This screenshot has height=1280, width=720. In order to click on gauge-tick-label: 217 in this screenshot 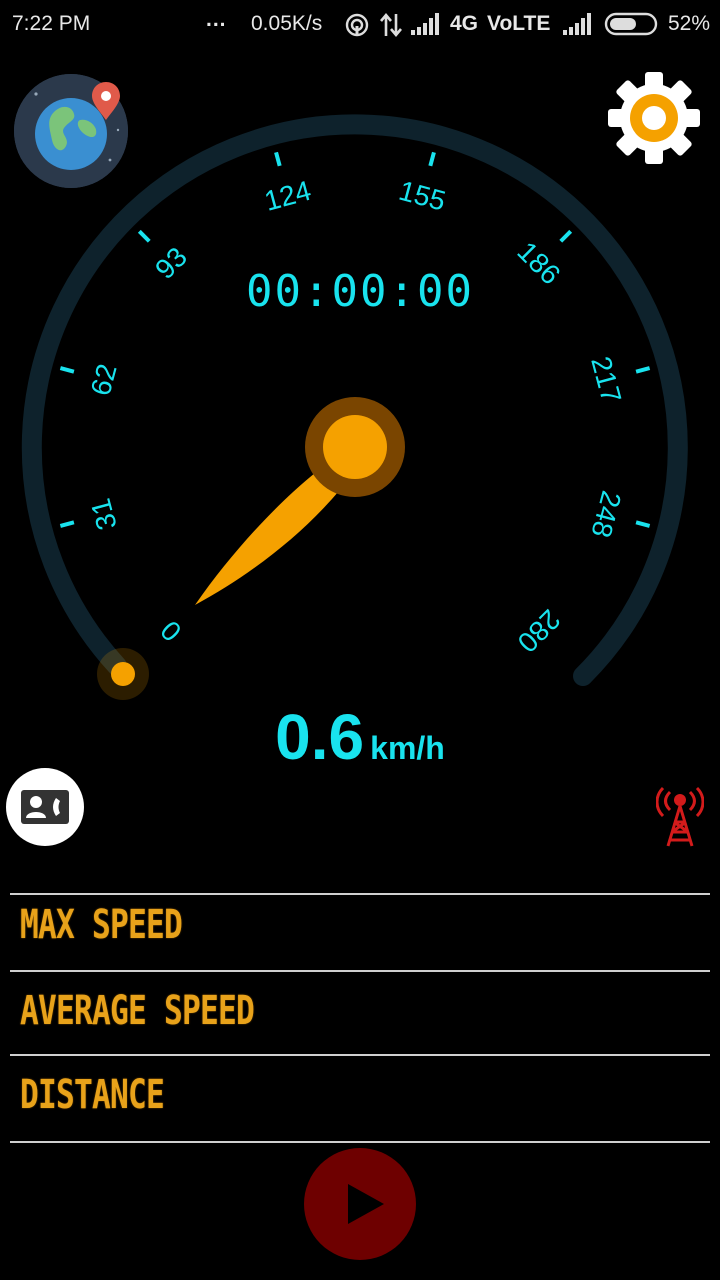, I will do `click(606, 379)`.